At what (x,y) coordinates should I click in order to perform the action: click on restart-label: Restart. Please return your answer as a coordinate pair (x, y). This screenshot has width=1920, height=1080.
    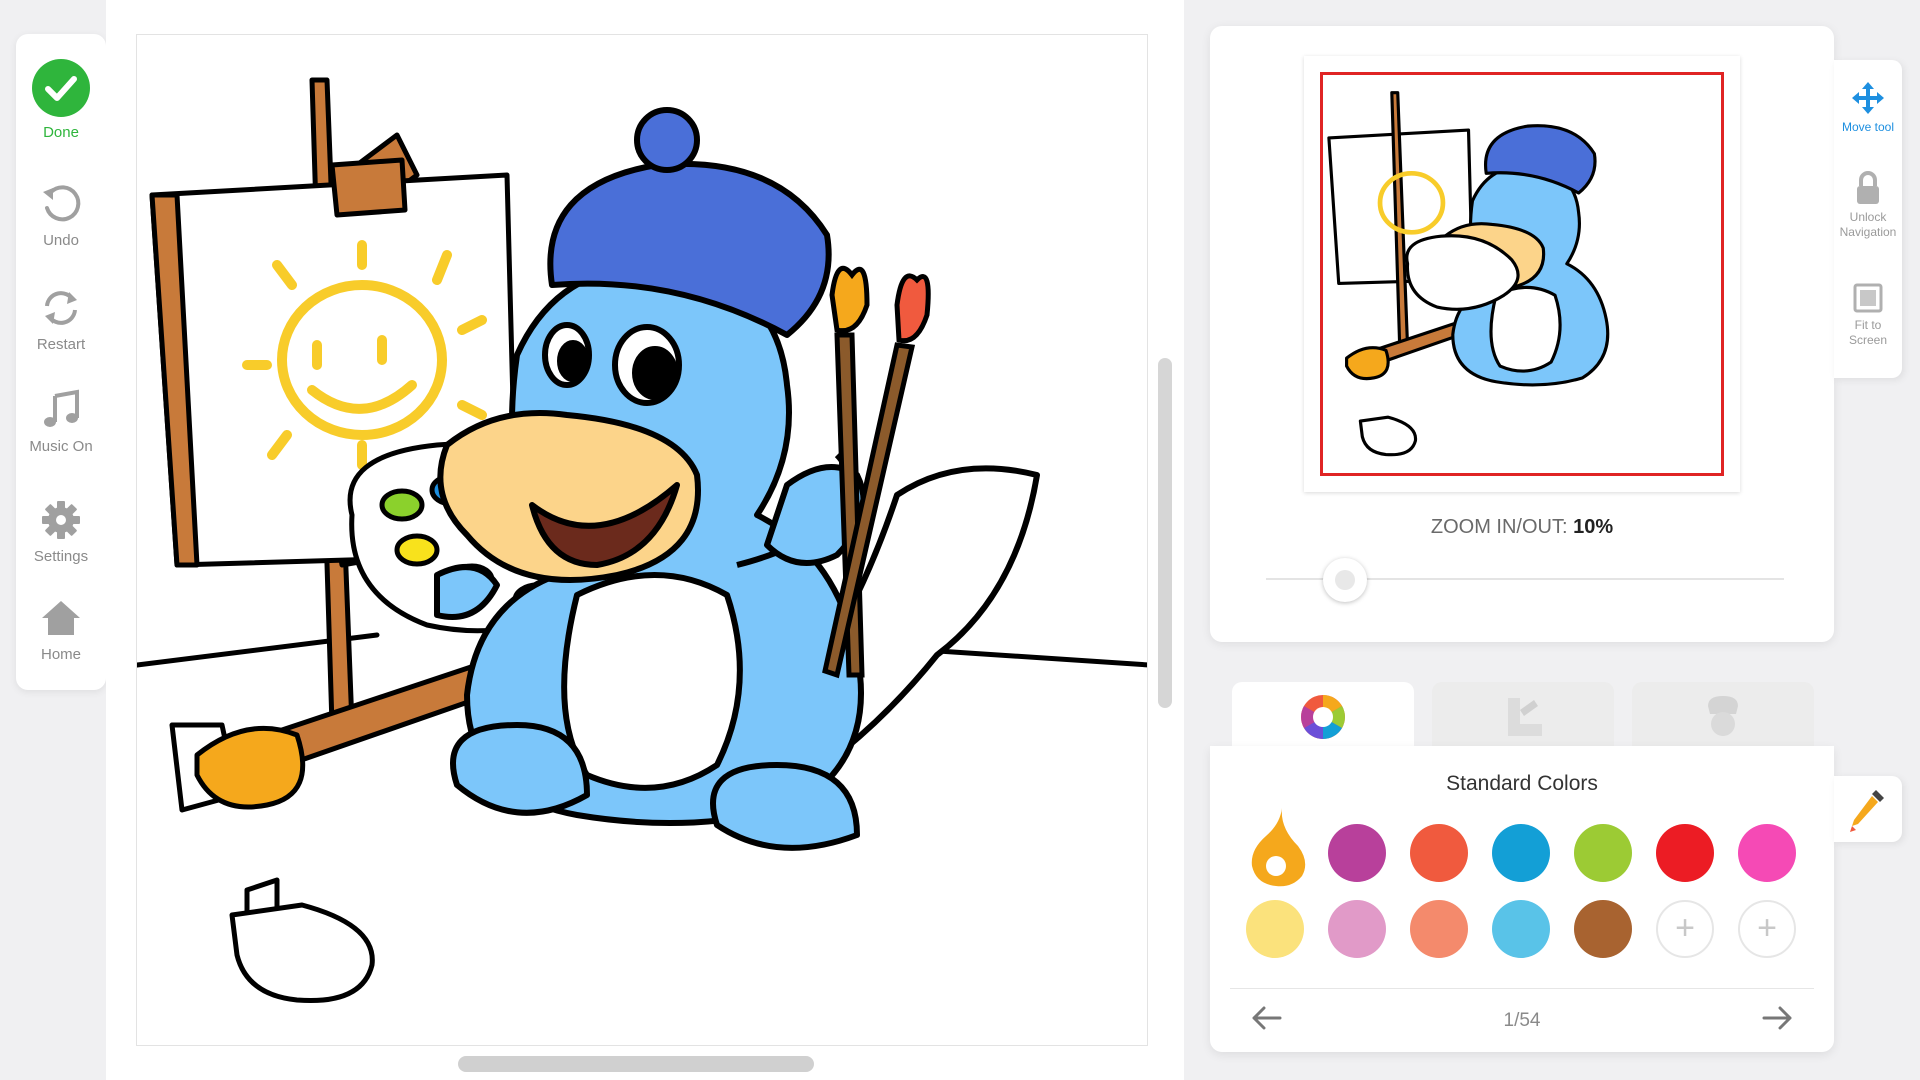
    Looking at the image, I should click on (61, 344).